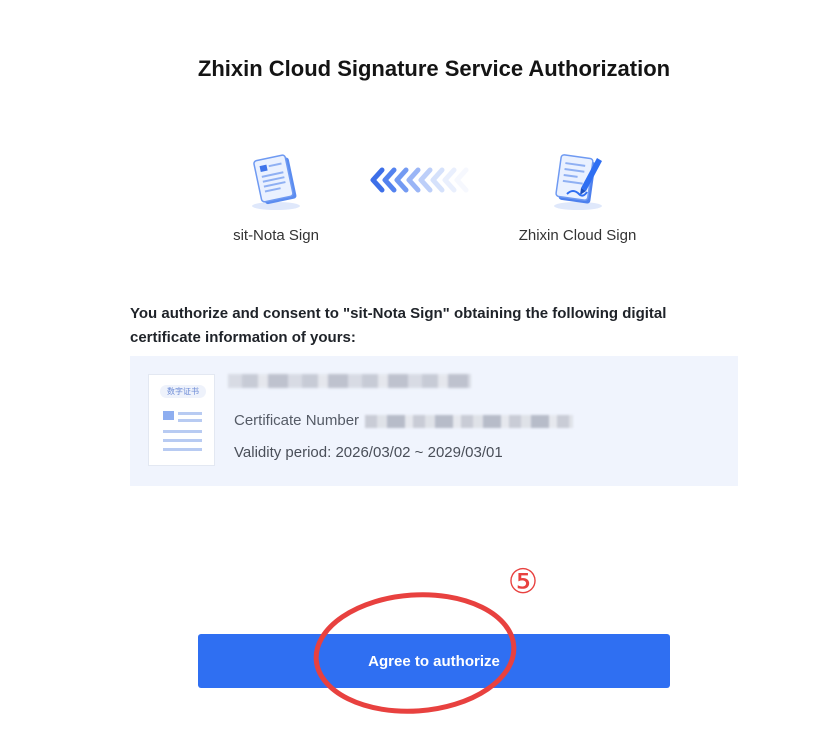 The height and width of the screenshot is (732, 822). I want to click on certificate-number-label: Certificate Number, so click(297, 420).